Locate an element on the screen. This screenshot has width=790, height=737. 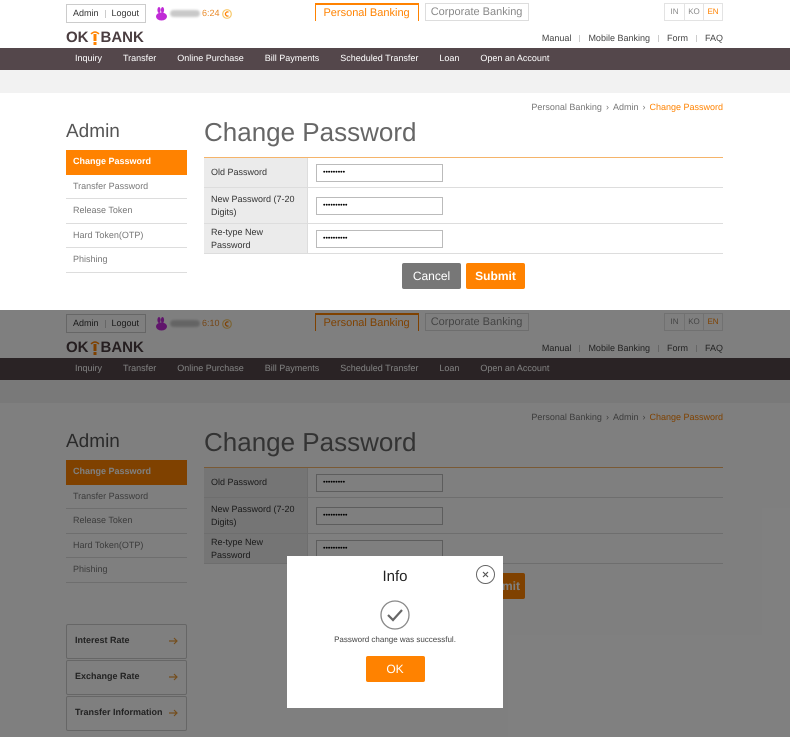
session-time: 6:10 is located at coordinates (211, 323).